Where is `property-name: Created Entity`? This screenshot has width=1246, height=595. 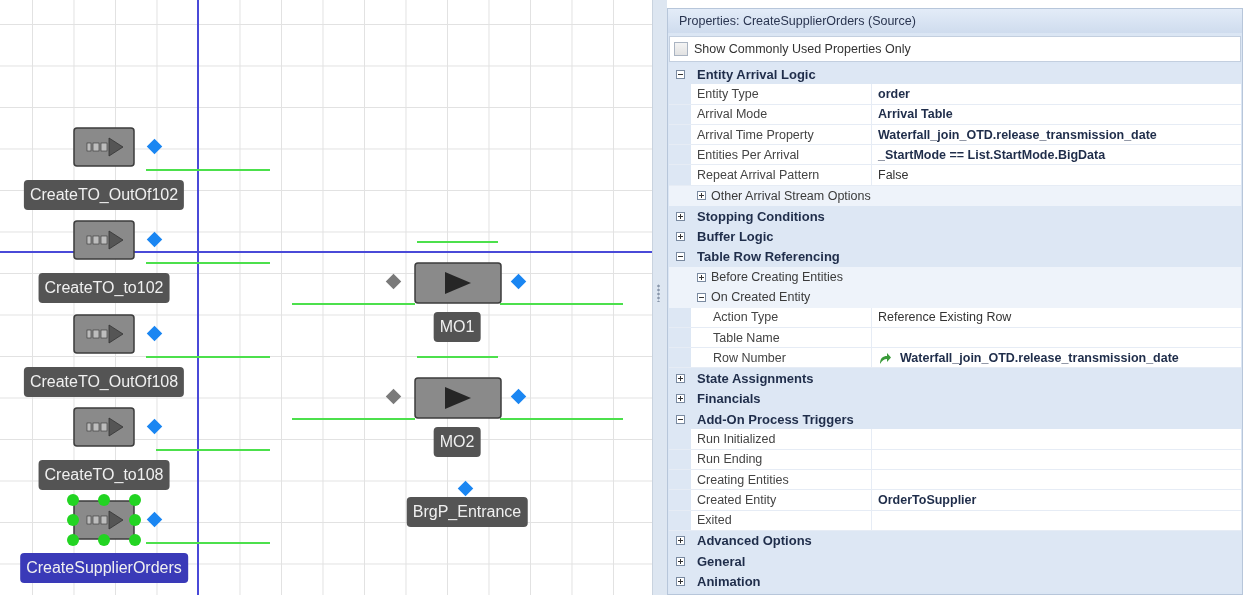
property-name: Created Entity is located at coordinates (737, 499).